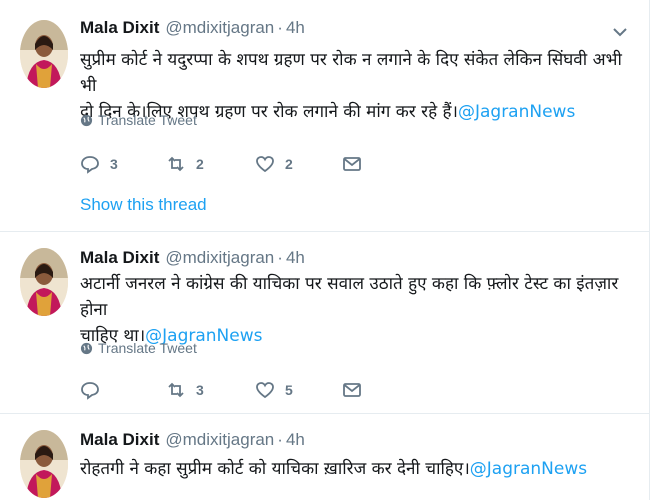  I want to click on chevron-down-icon, so click(620, 32).